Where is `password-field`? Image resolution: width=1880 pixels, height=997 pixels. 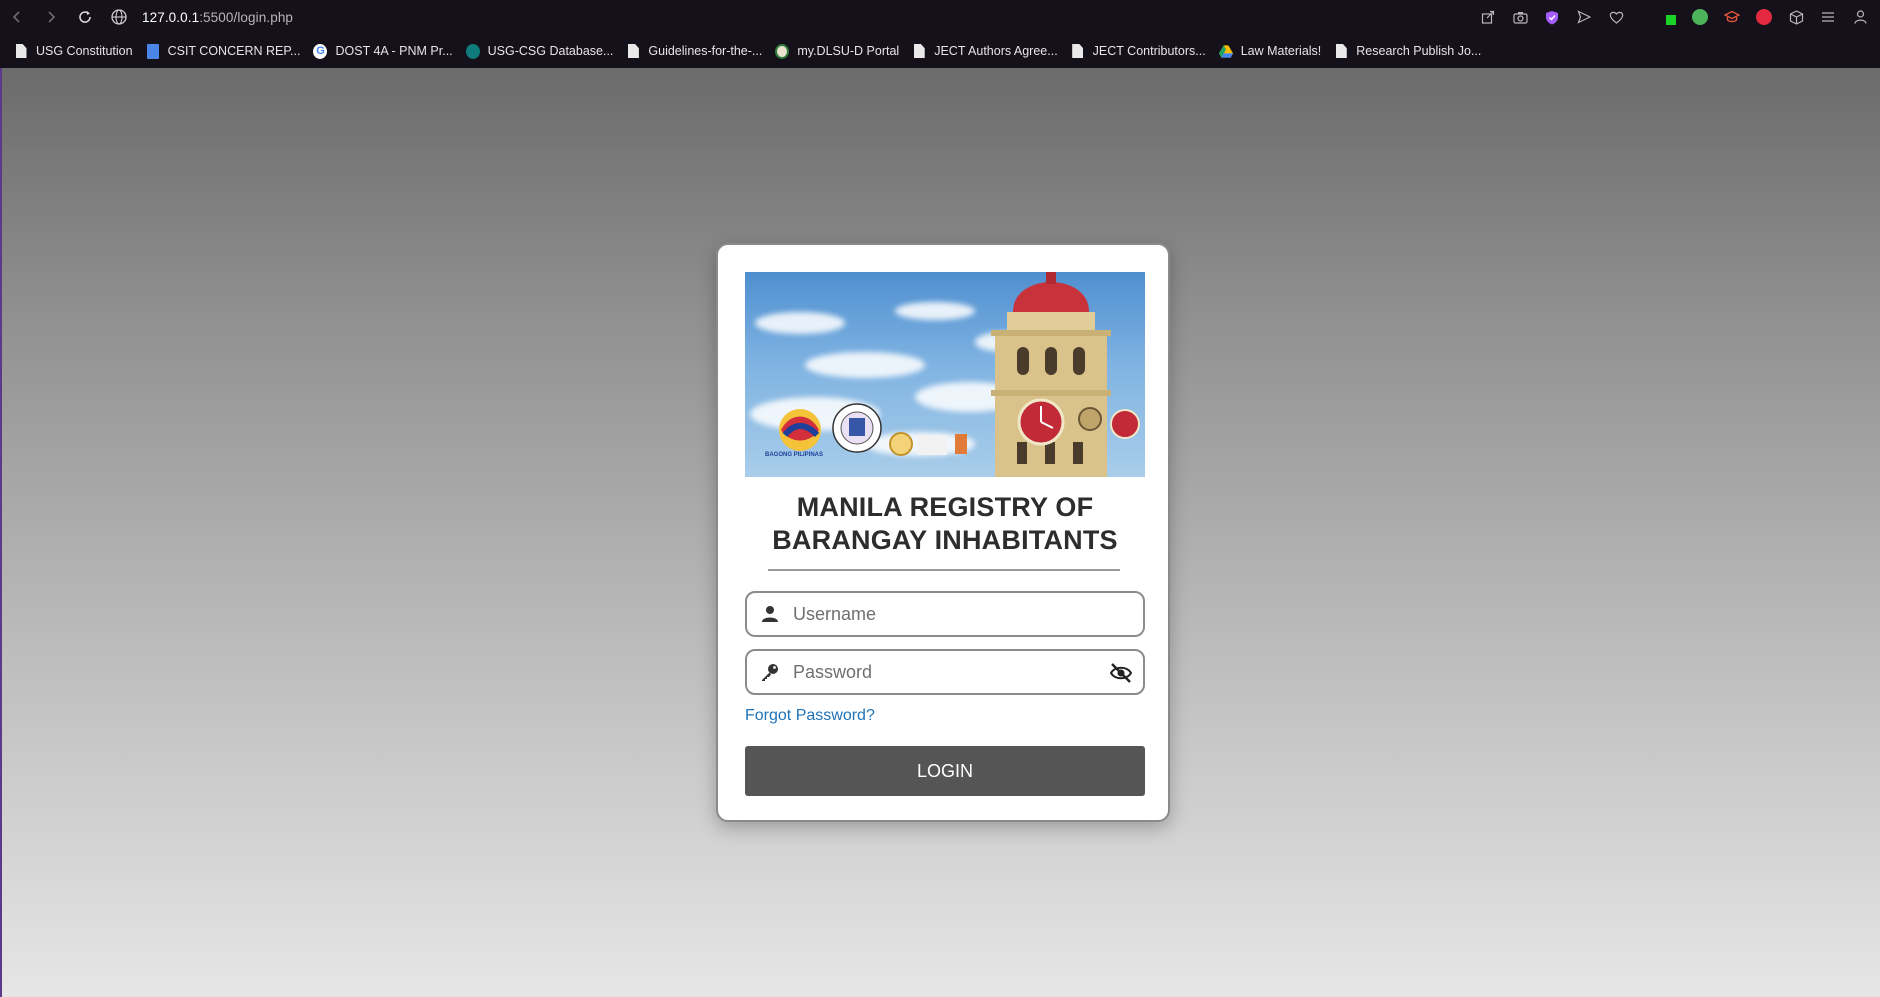
password-field is located at coordinates (945, 672).